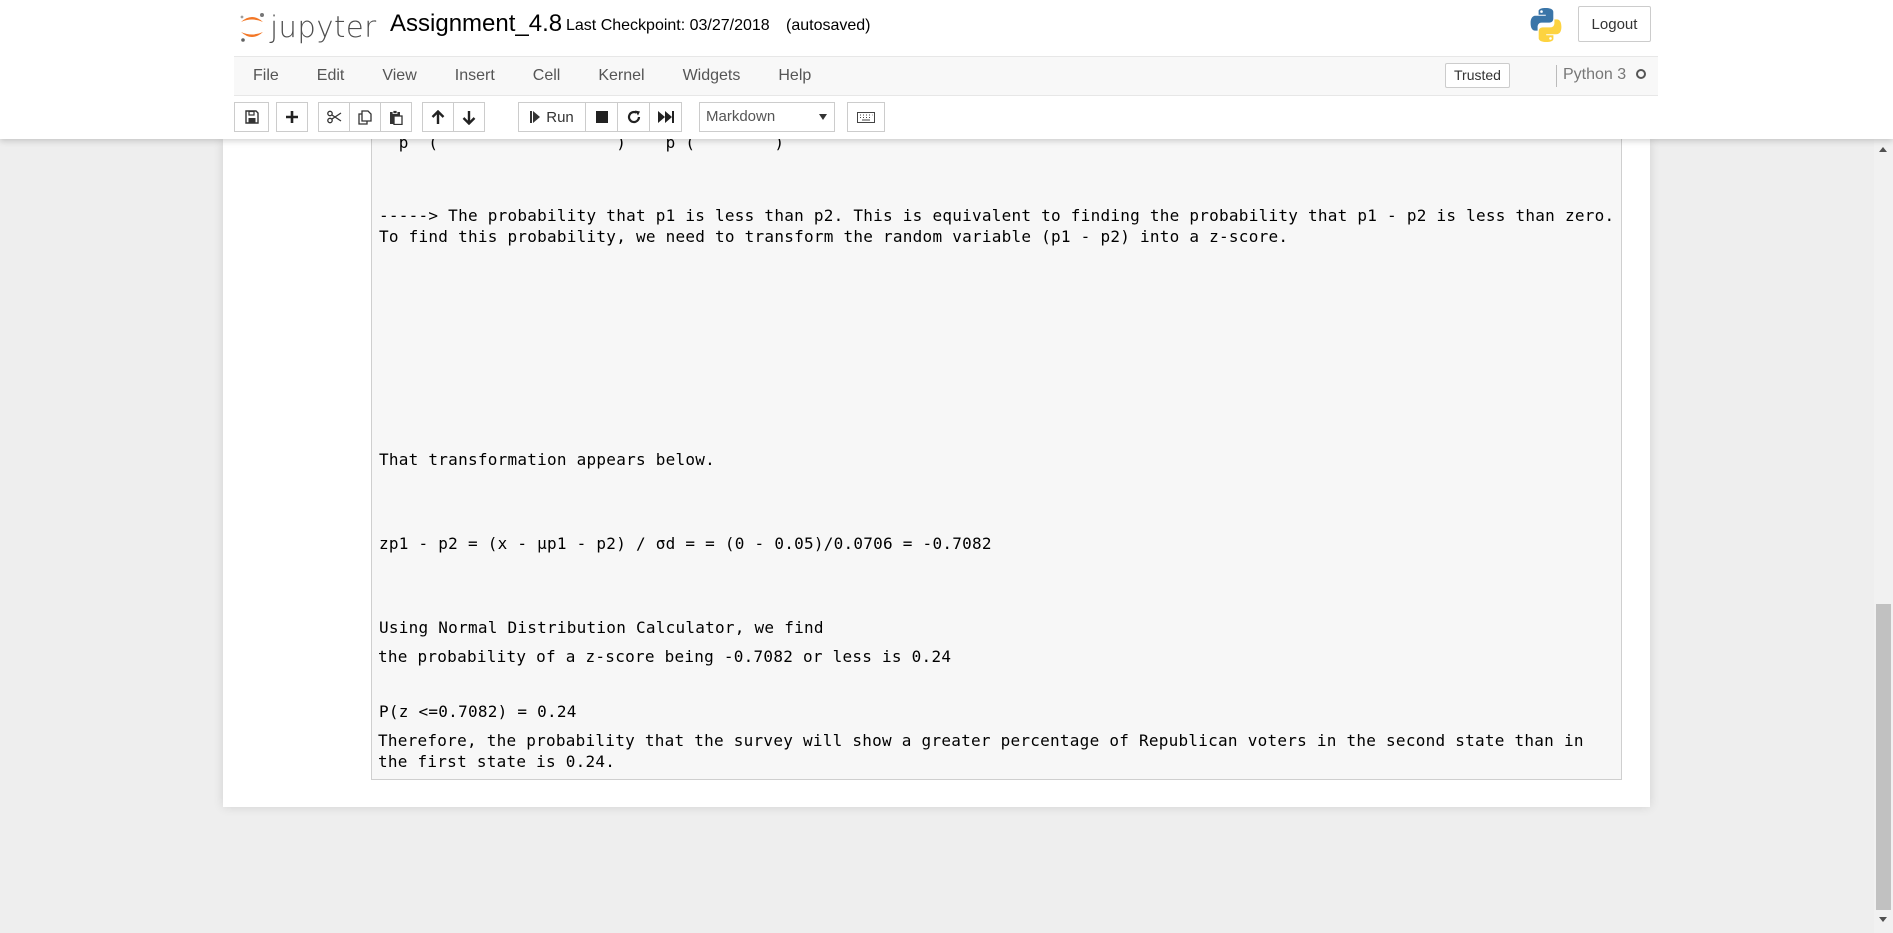  I want to click on menu-cell: Cell, so click(547, 76).